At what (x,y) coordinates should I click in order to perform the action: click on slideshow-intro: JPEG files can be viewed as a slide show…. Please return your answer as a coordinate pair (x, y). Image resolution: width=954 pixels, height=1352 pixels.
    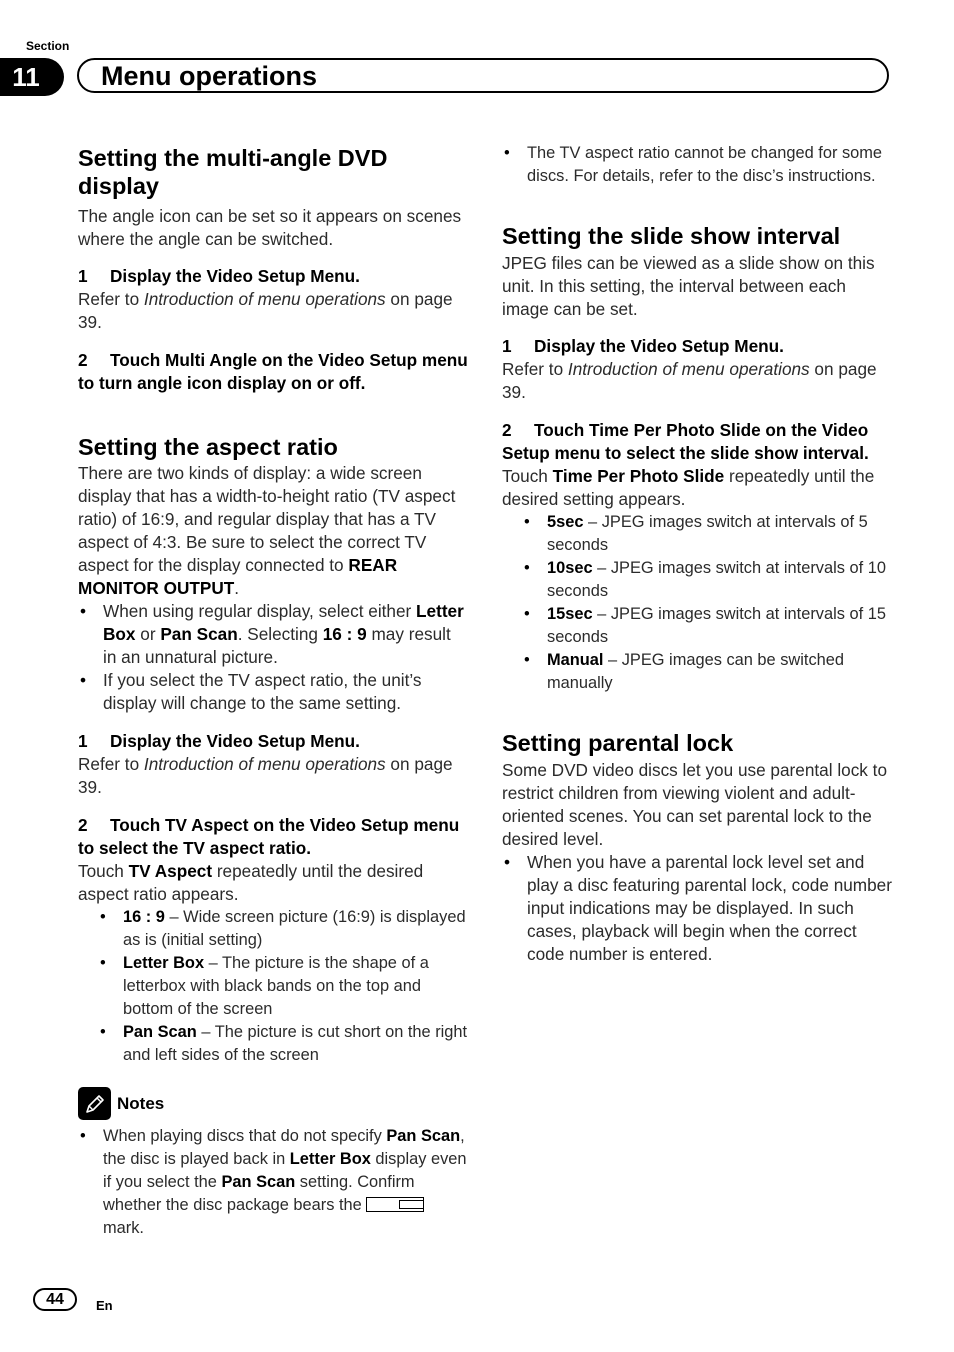
    Looking at the image, I should click on (688, 286).